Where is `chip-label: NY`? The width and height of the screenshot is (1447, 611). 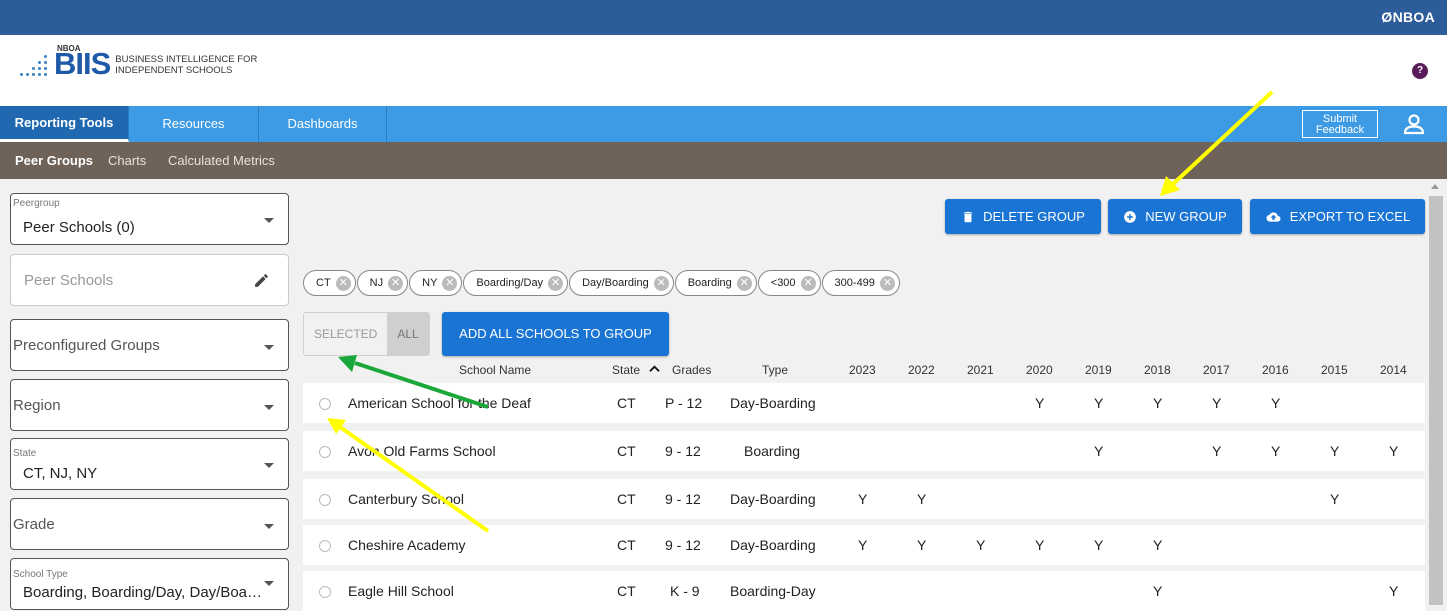 chip-label: NY is located at coordinates (430, 283).